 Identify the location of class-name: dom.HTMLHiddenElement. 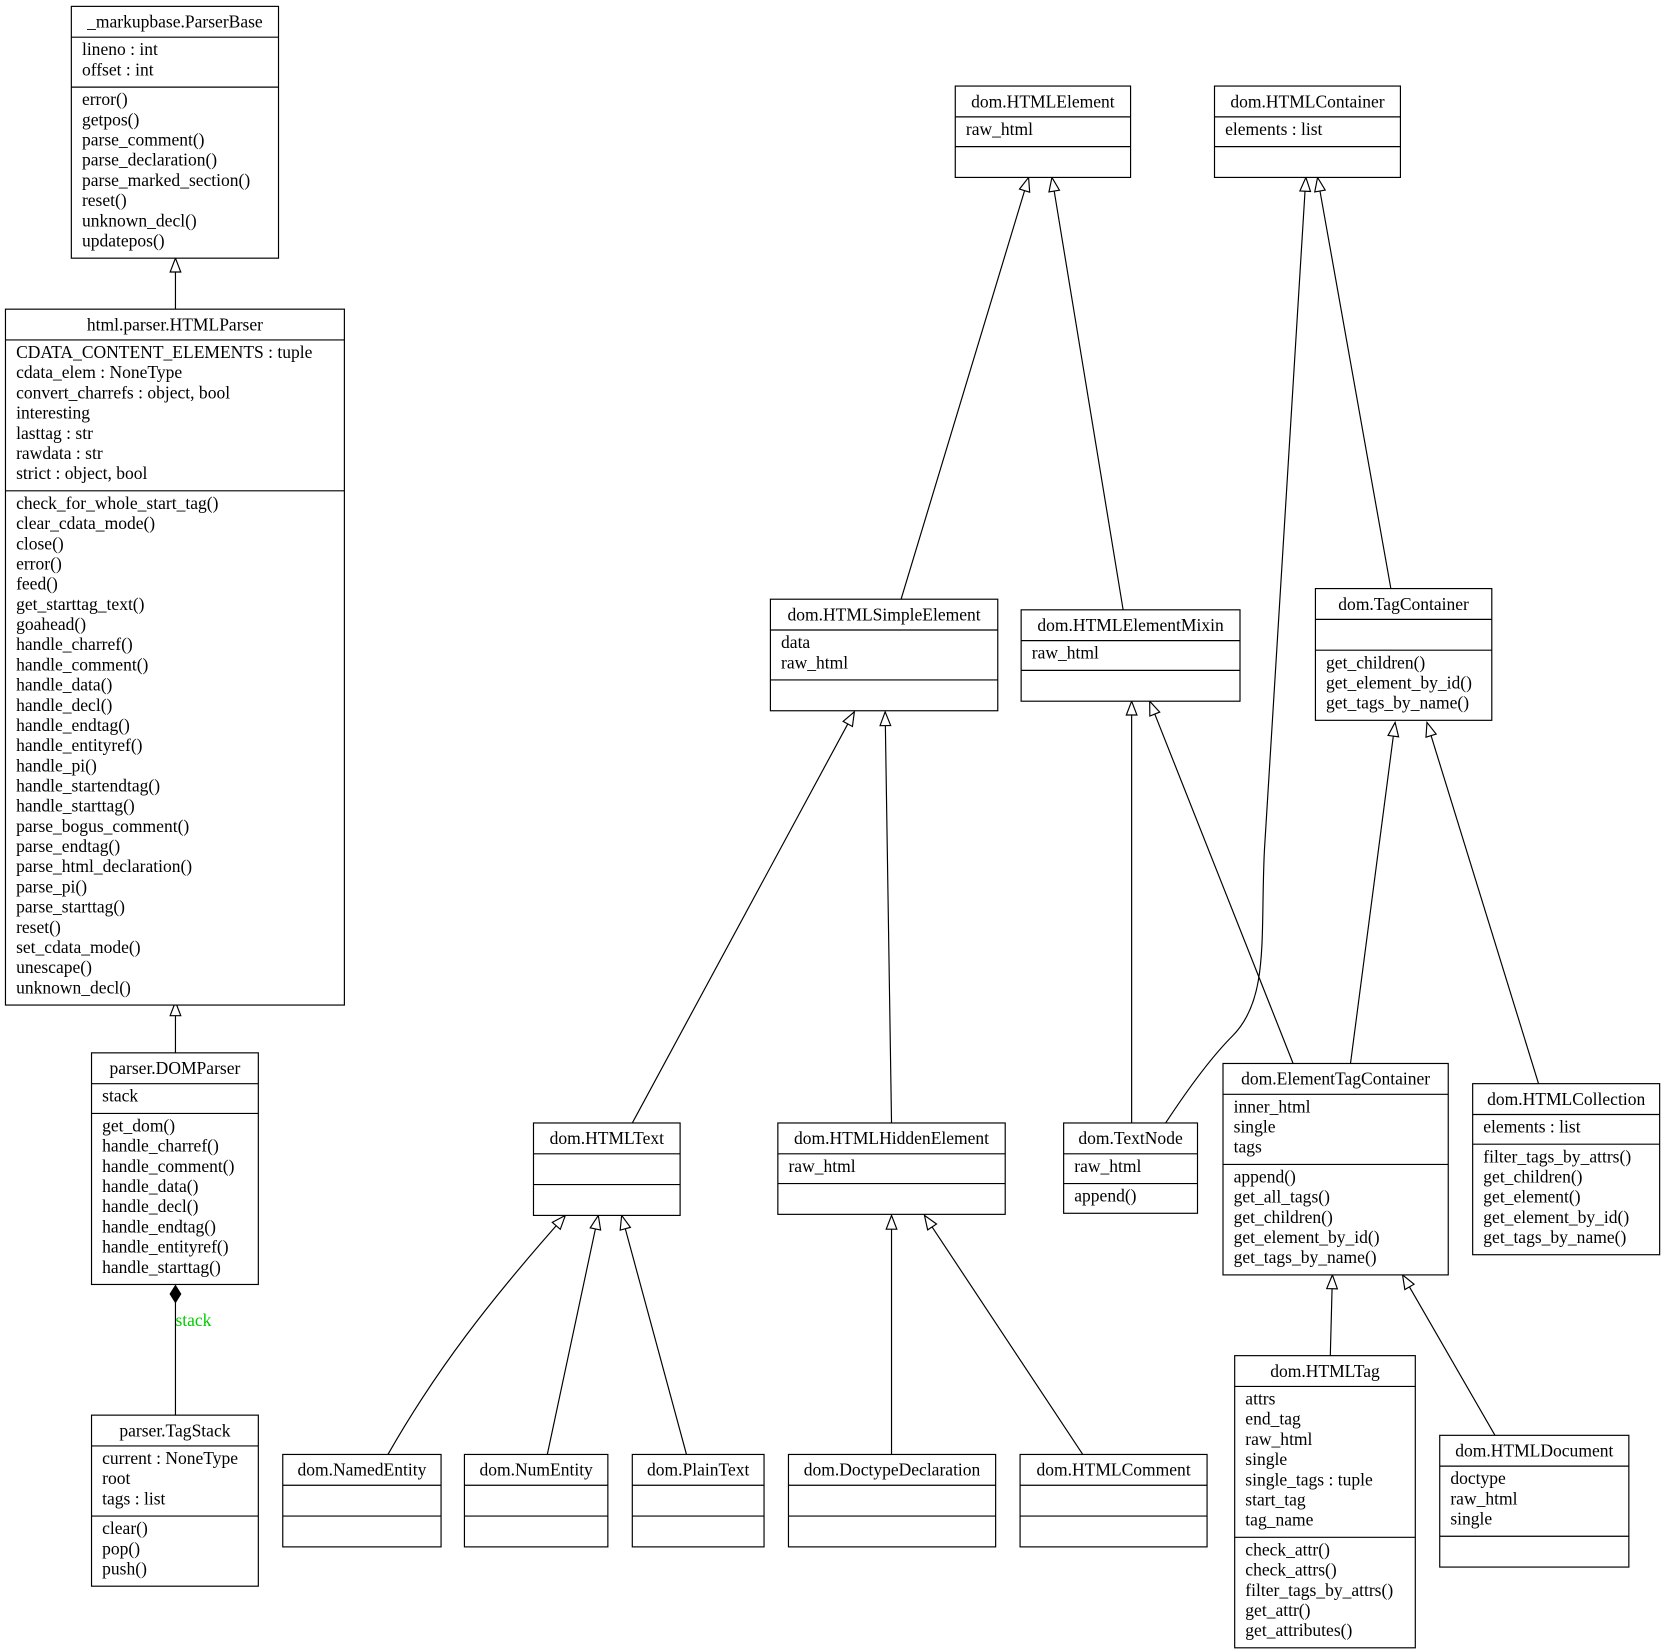
(891, 1138).